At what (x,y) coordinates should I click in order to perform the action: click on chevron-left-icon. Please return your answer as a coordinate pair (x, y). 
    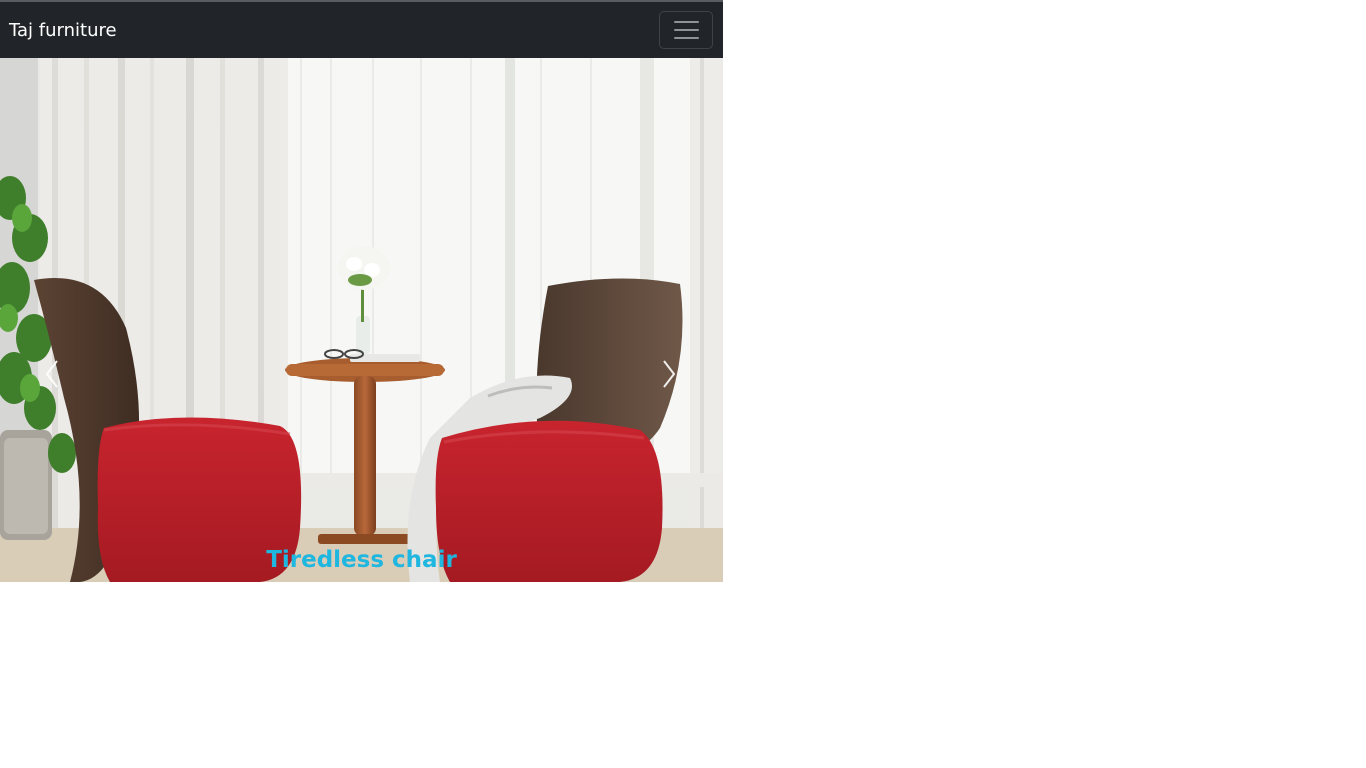
    Looking at the image, I should click on (51, 374).